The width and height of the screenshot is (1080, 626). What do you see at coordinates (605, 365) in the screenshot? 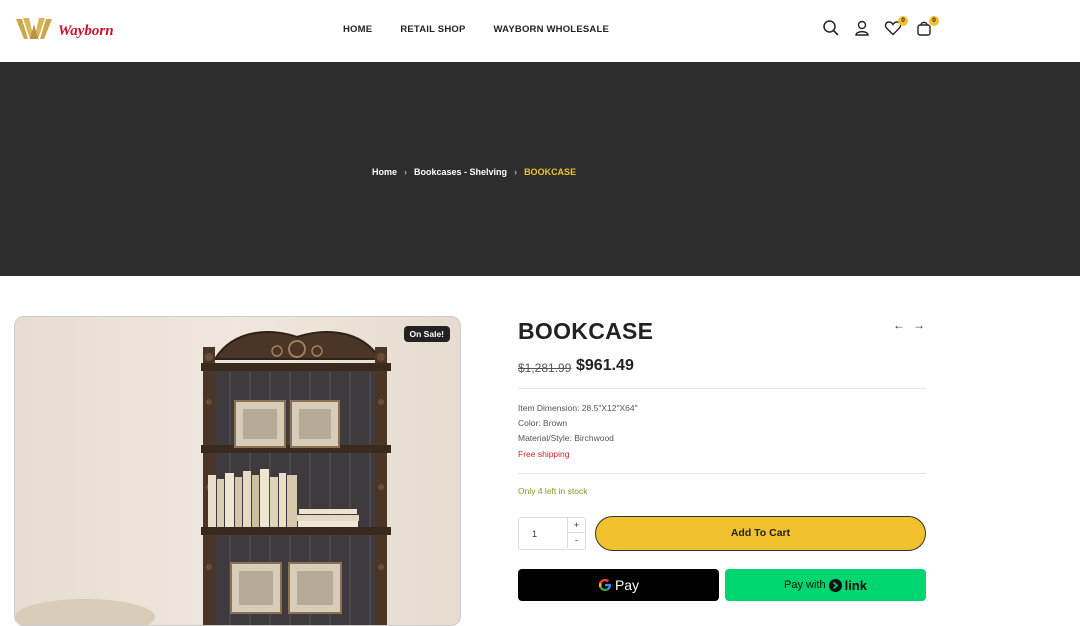
I see `sale-price: $961.49` at bounding box center [605, 365].